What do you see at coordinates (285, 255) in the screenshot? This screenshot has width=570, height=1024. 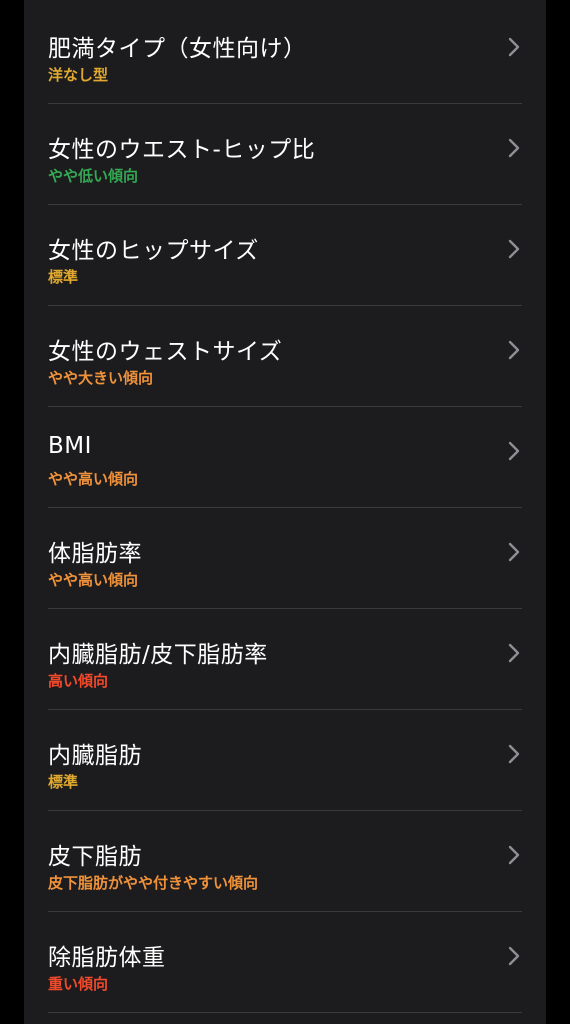 I see `list-item: 女性のヒップサイズ 標準` at bounding box center [285, 255].